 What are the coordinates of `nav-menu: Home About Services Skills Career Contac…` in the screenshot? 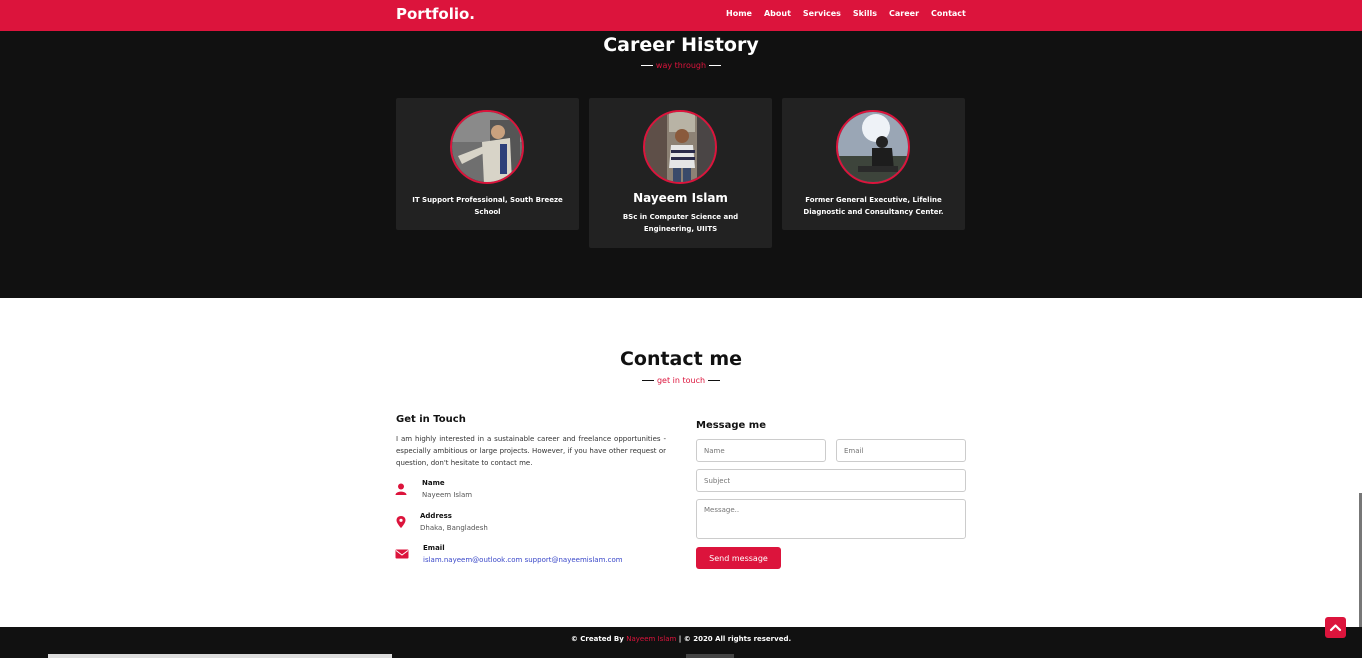 It's located at (846, 13).